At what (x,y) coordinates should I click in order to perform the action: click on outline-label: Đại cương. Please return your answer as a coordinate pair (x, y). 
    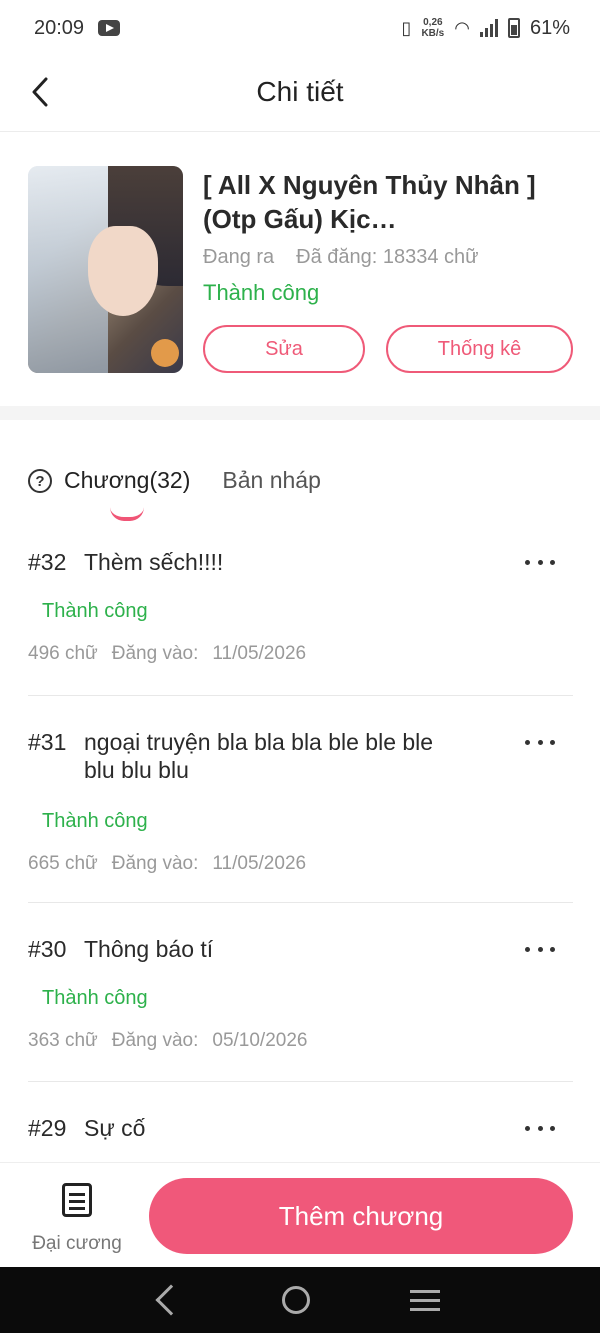
    Looking at the image, I should click on (77, 1243).